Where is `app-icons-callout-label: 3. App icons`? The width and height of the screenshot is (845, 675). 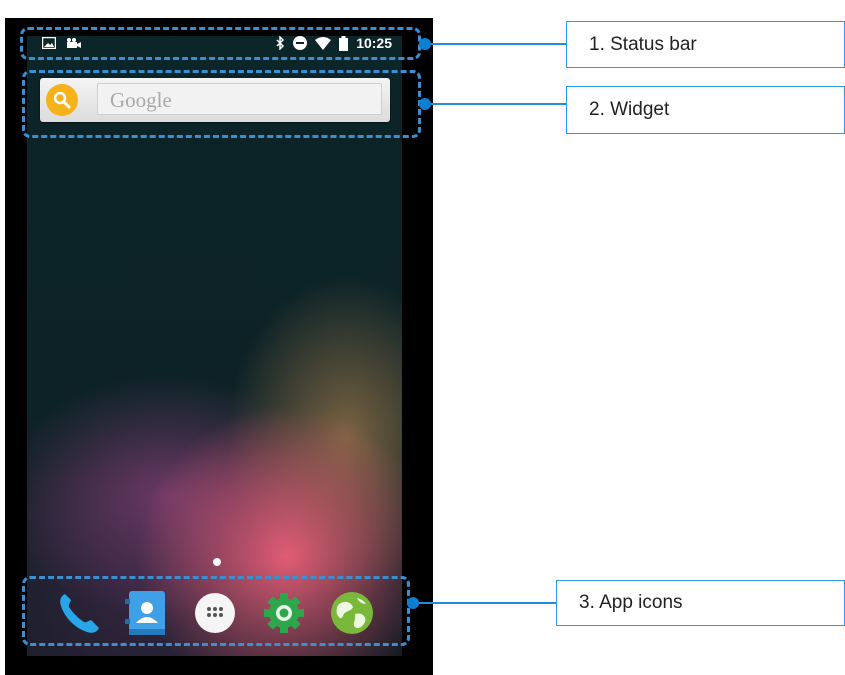 app-icons-callout-label: 3. App icons is located at coordinates (631, 602).